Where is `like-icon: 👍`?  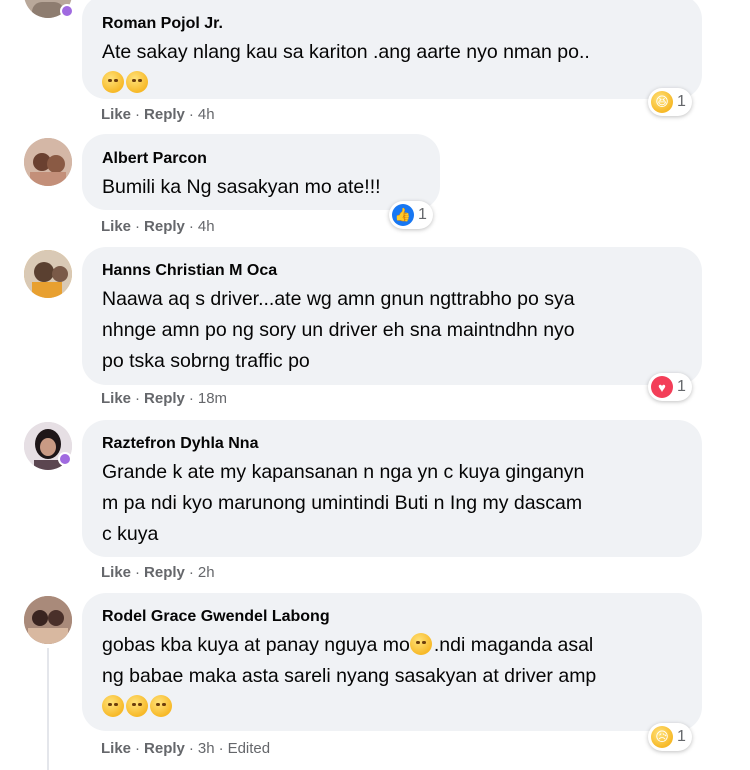 like-icon: 👍 is located at coordinates (403, 215).